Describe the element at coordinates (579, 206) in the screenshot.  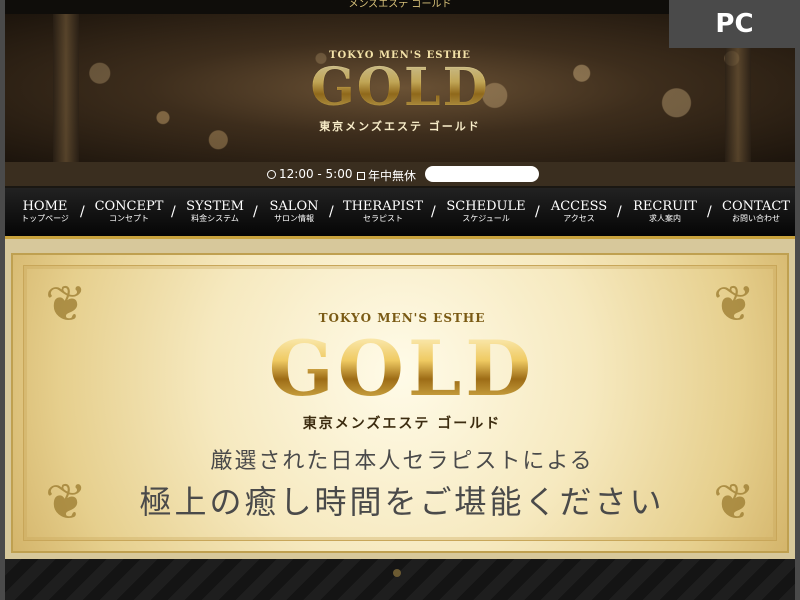
I see `nav-item-label-en: ACCESS` at that location.